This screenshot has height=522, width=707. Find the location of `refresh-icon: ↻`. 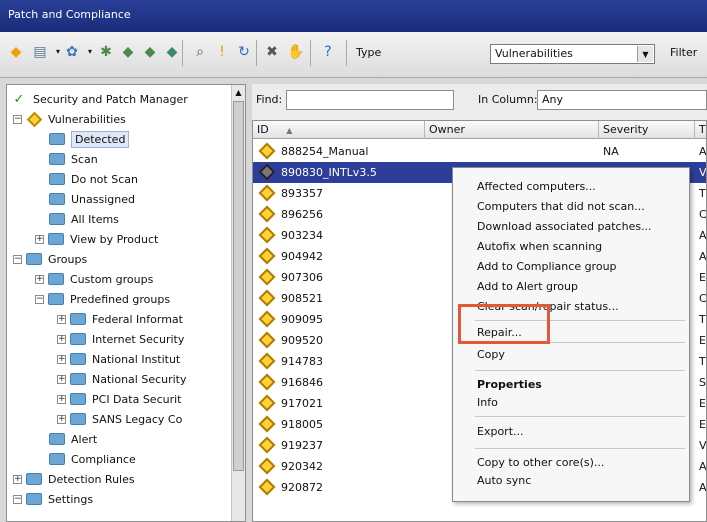

refresh-icon: ↻ is located at coordinates (244, 52).